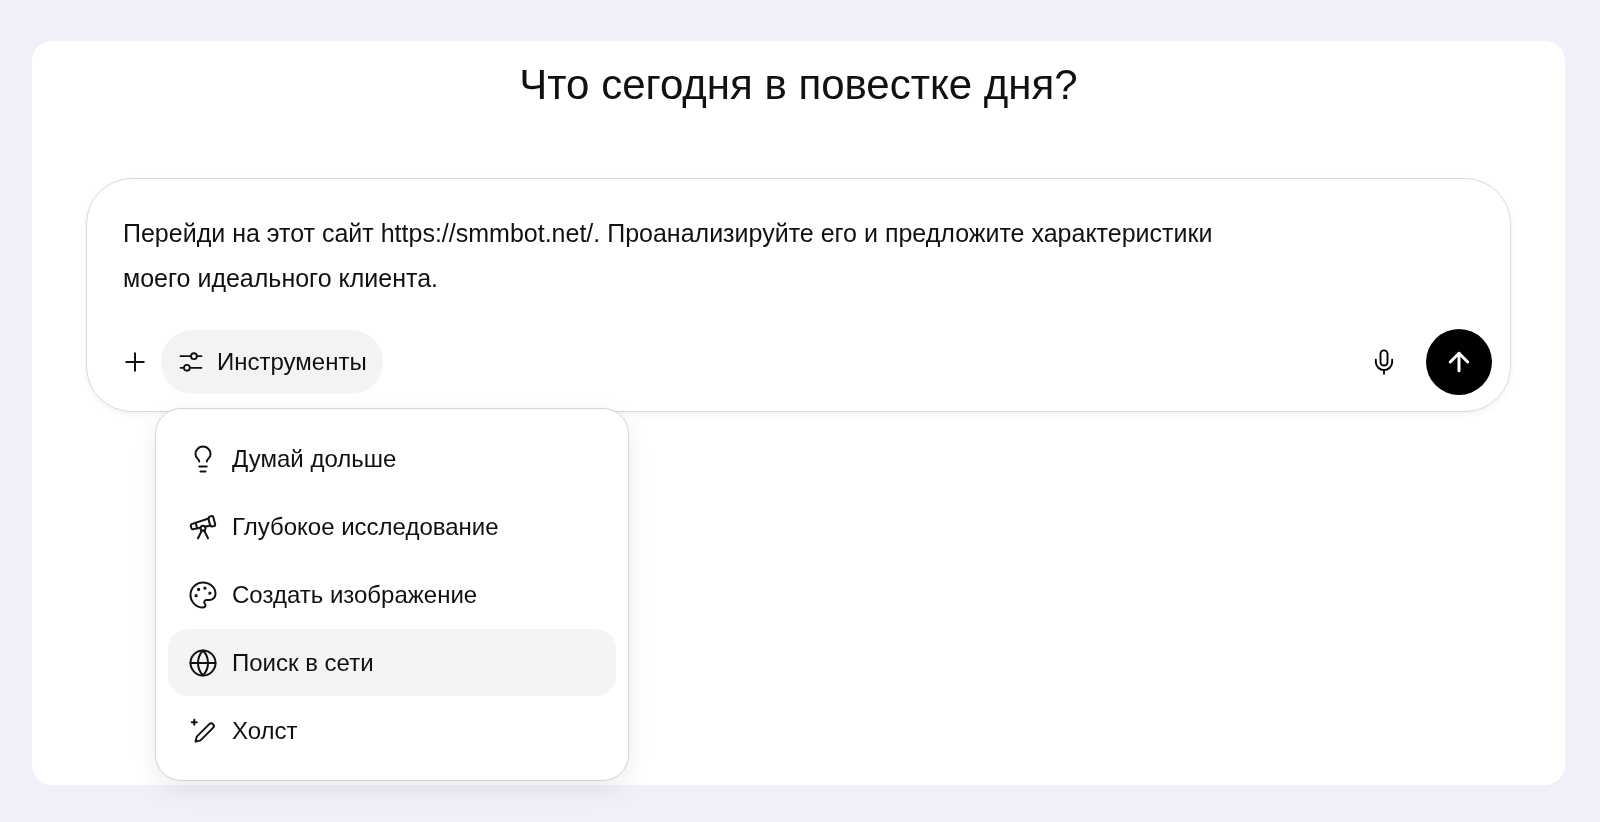 This screenshot has width=1600, height=822. I want to click on page-heading: Что сегодня в повестке дня?, so click(798, 85).